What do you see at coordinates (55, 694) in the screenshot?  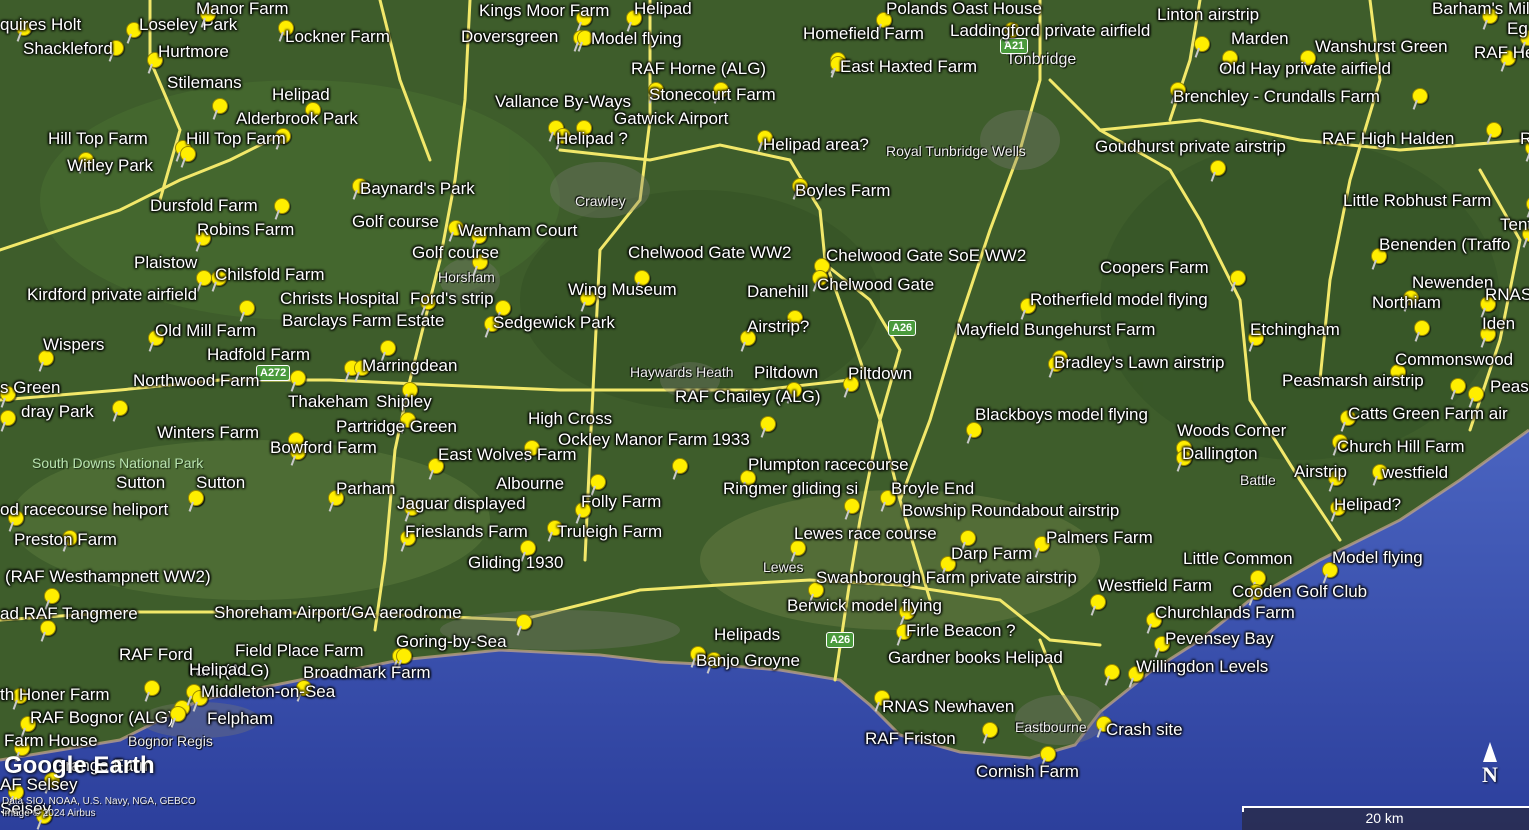 I see `placemark-label: th Honer Farm` at bounding box center [55, 694].